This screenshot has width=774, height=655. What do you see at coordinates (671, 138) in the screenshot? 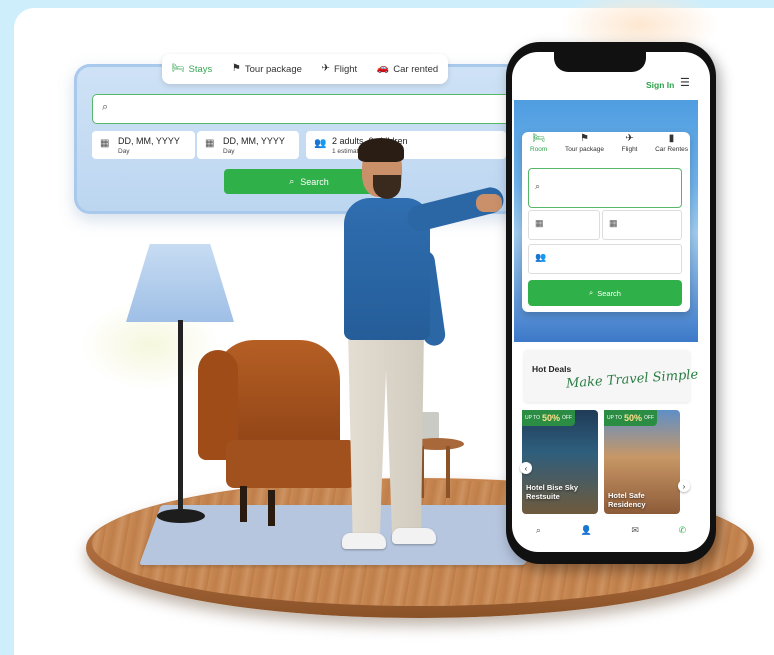
I see `car-icon: ▮` at bounding box center [671, 138].